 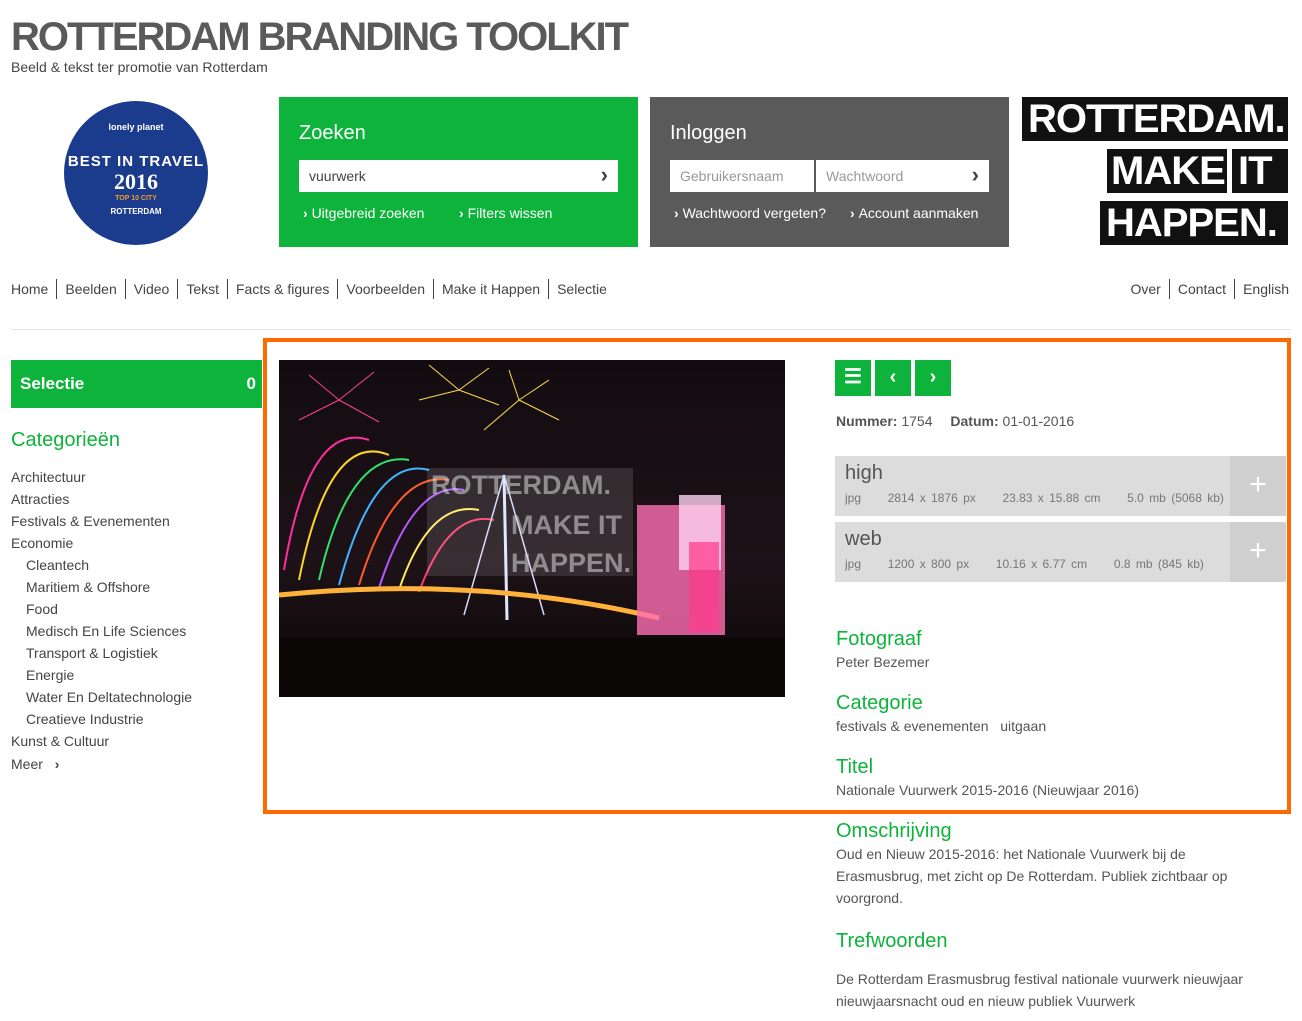 I want to click on category-item: Food, so click(x=42, y=609).